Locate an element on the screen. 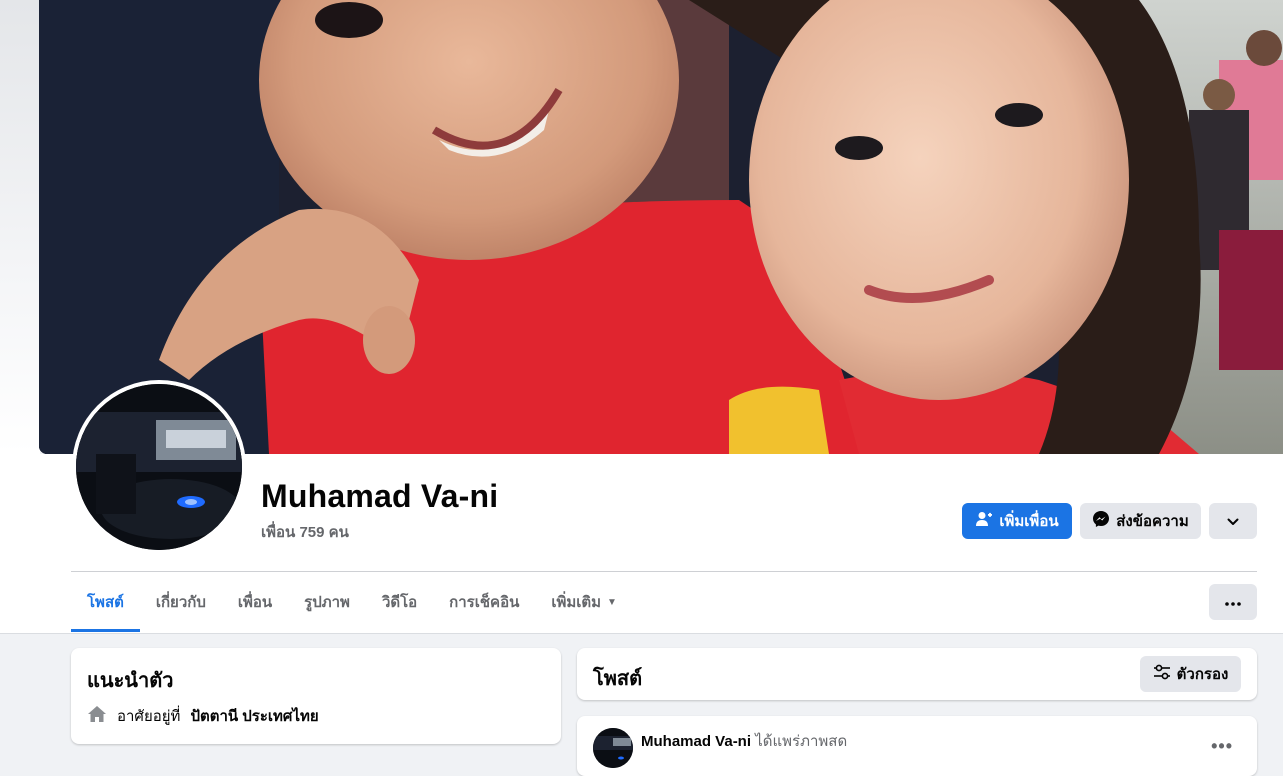 The height and width of the screenshot is (776, 1283). profile-avatar is located at coordinates (159, 467).